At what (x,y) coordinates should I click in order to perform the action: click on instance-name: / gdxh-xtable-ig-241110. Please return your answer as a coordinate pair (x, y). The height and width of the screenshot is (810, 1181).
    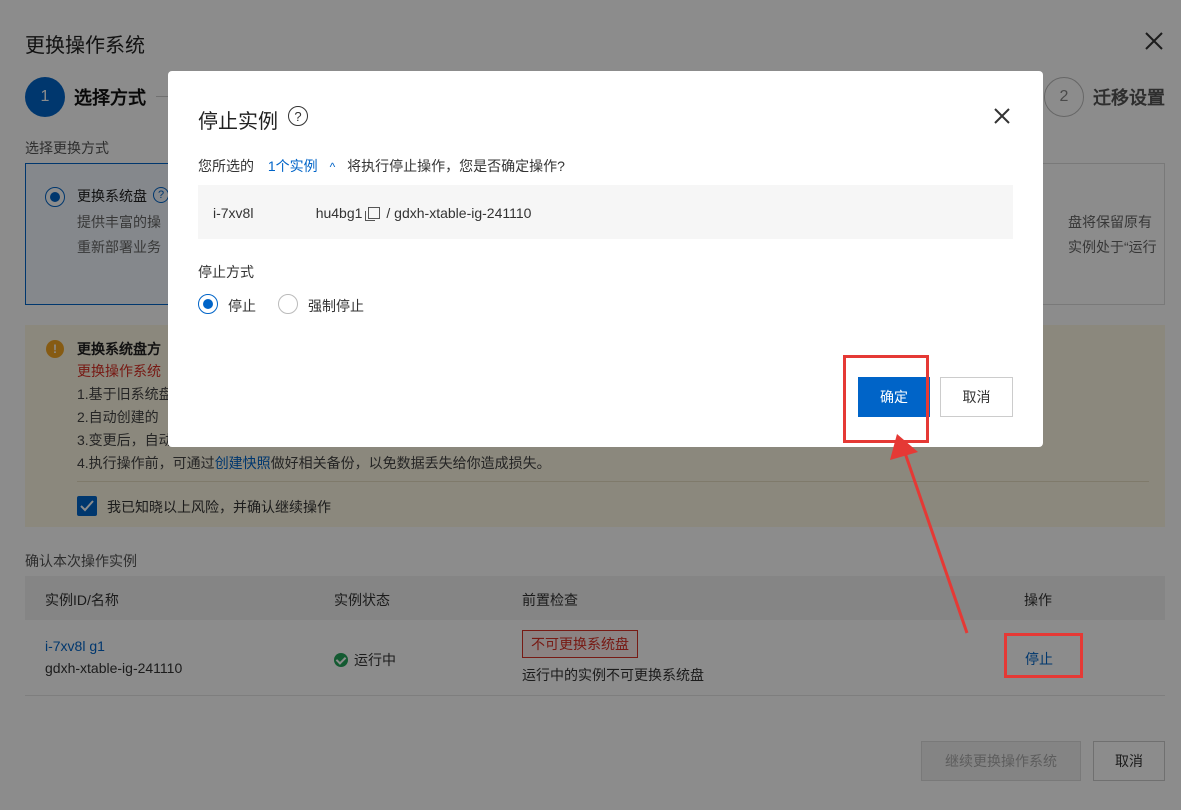
    Looking at the image, I should click on (459, 213).